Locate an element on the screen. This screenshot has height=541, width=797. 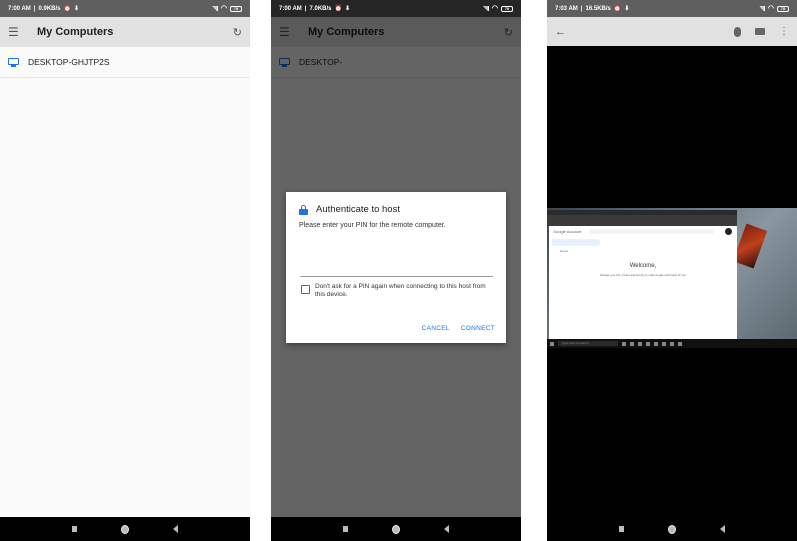
mouse-icon is located at coordinates (737, 31).